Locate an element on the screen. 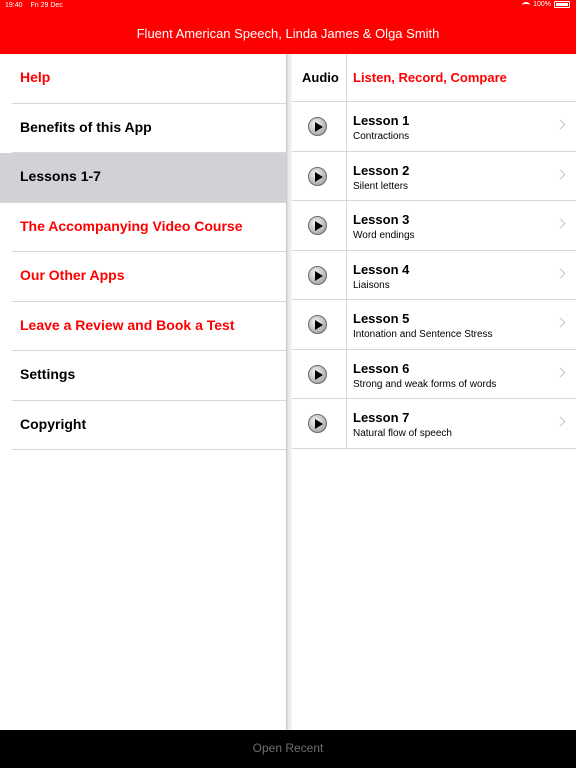  section-header: Listen, Record, Compare is located at coordinates (430, 77).